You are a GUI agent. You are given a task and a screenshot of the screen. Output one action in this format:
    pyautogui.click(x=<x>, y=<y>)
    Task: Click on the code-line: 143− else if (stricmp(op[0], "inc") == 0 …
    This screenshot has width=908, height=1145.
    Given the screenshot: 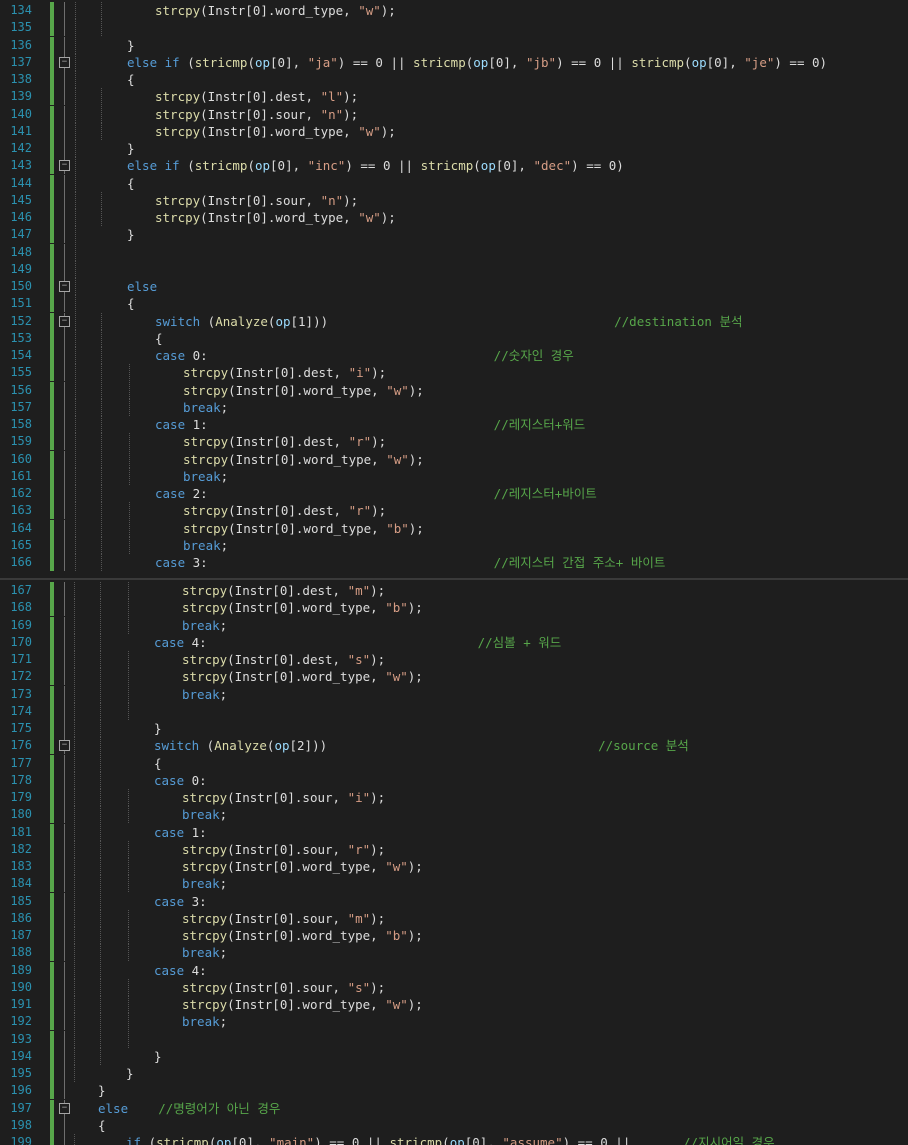 What is the action you would take?
    pyautogui.click(x=454, y=166)
    